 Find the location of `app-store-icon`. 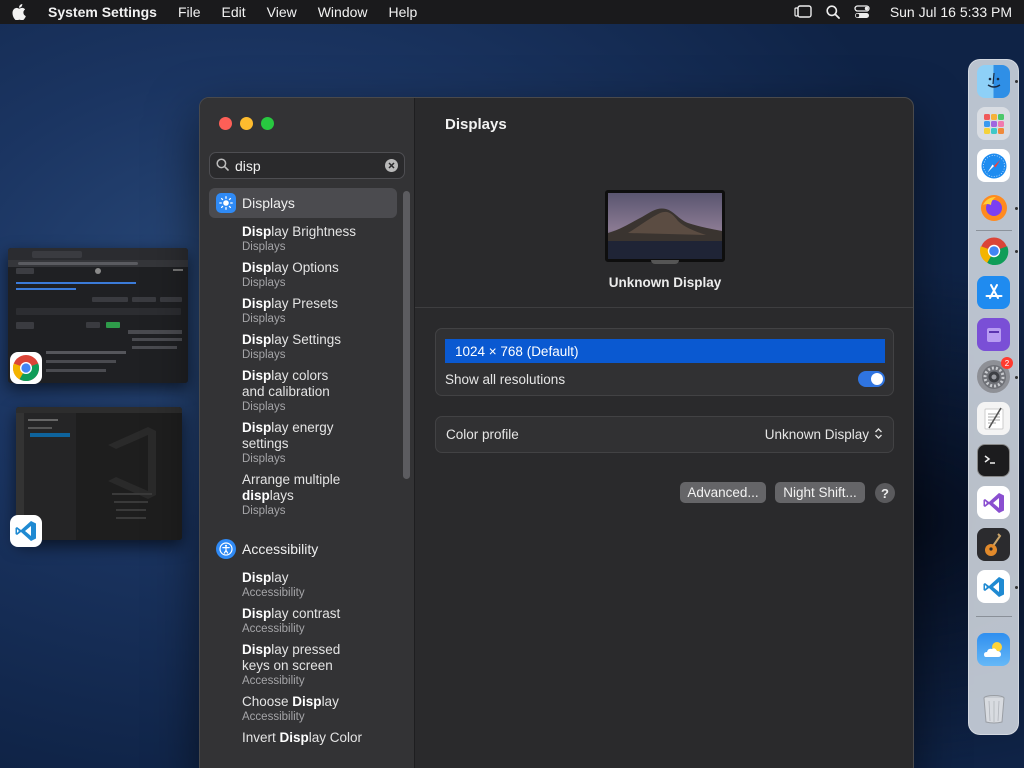

app-store-icon is located at coordinates (993, 292).